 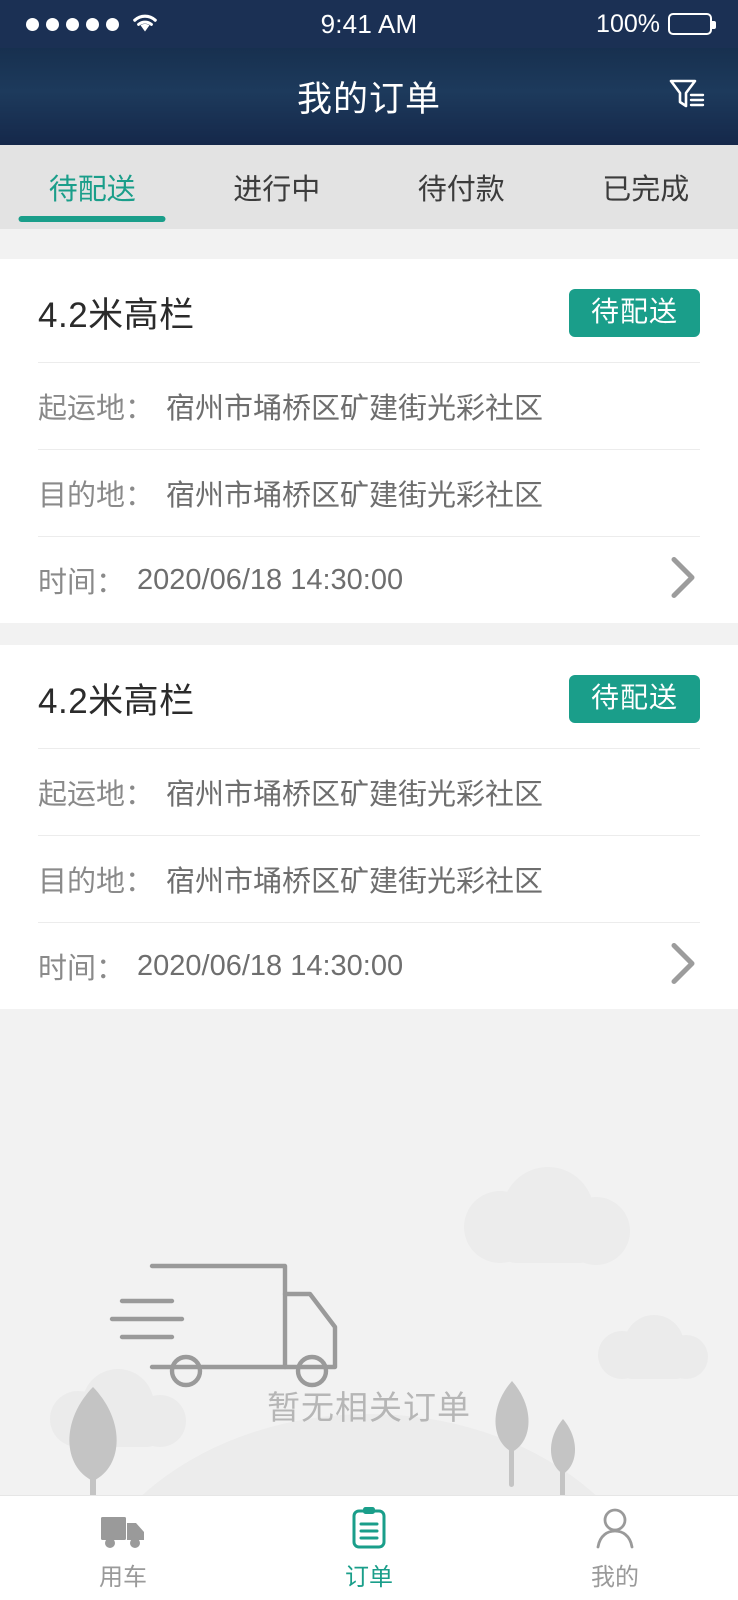 I want to click on tab-label: 待配送, so click(x=92, y=190).